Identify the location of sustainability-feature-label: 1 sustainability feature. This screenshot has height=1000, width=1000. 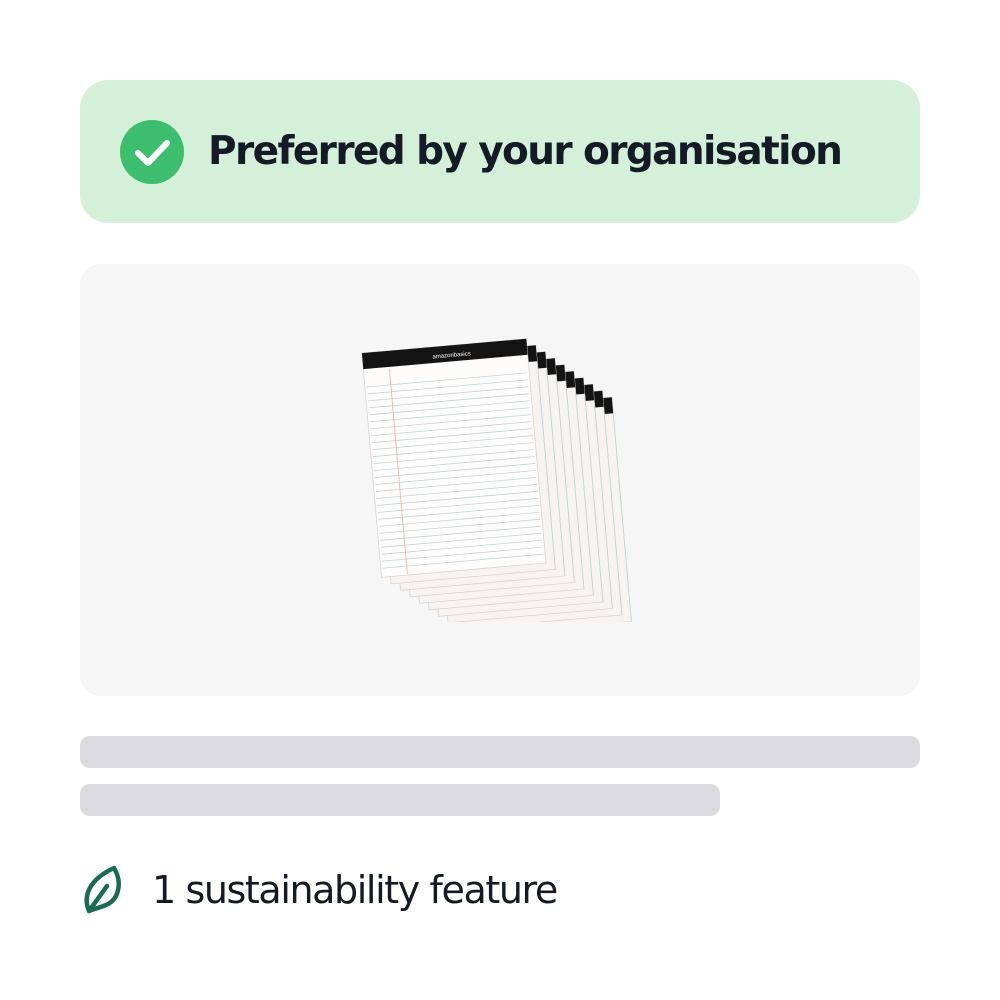
(355, 890).